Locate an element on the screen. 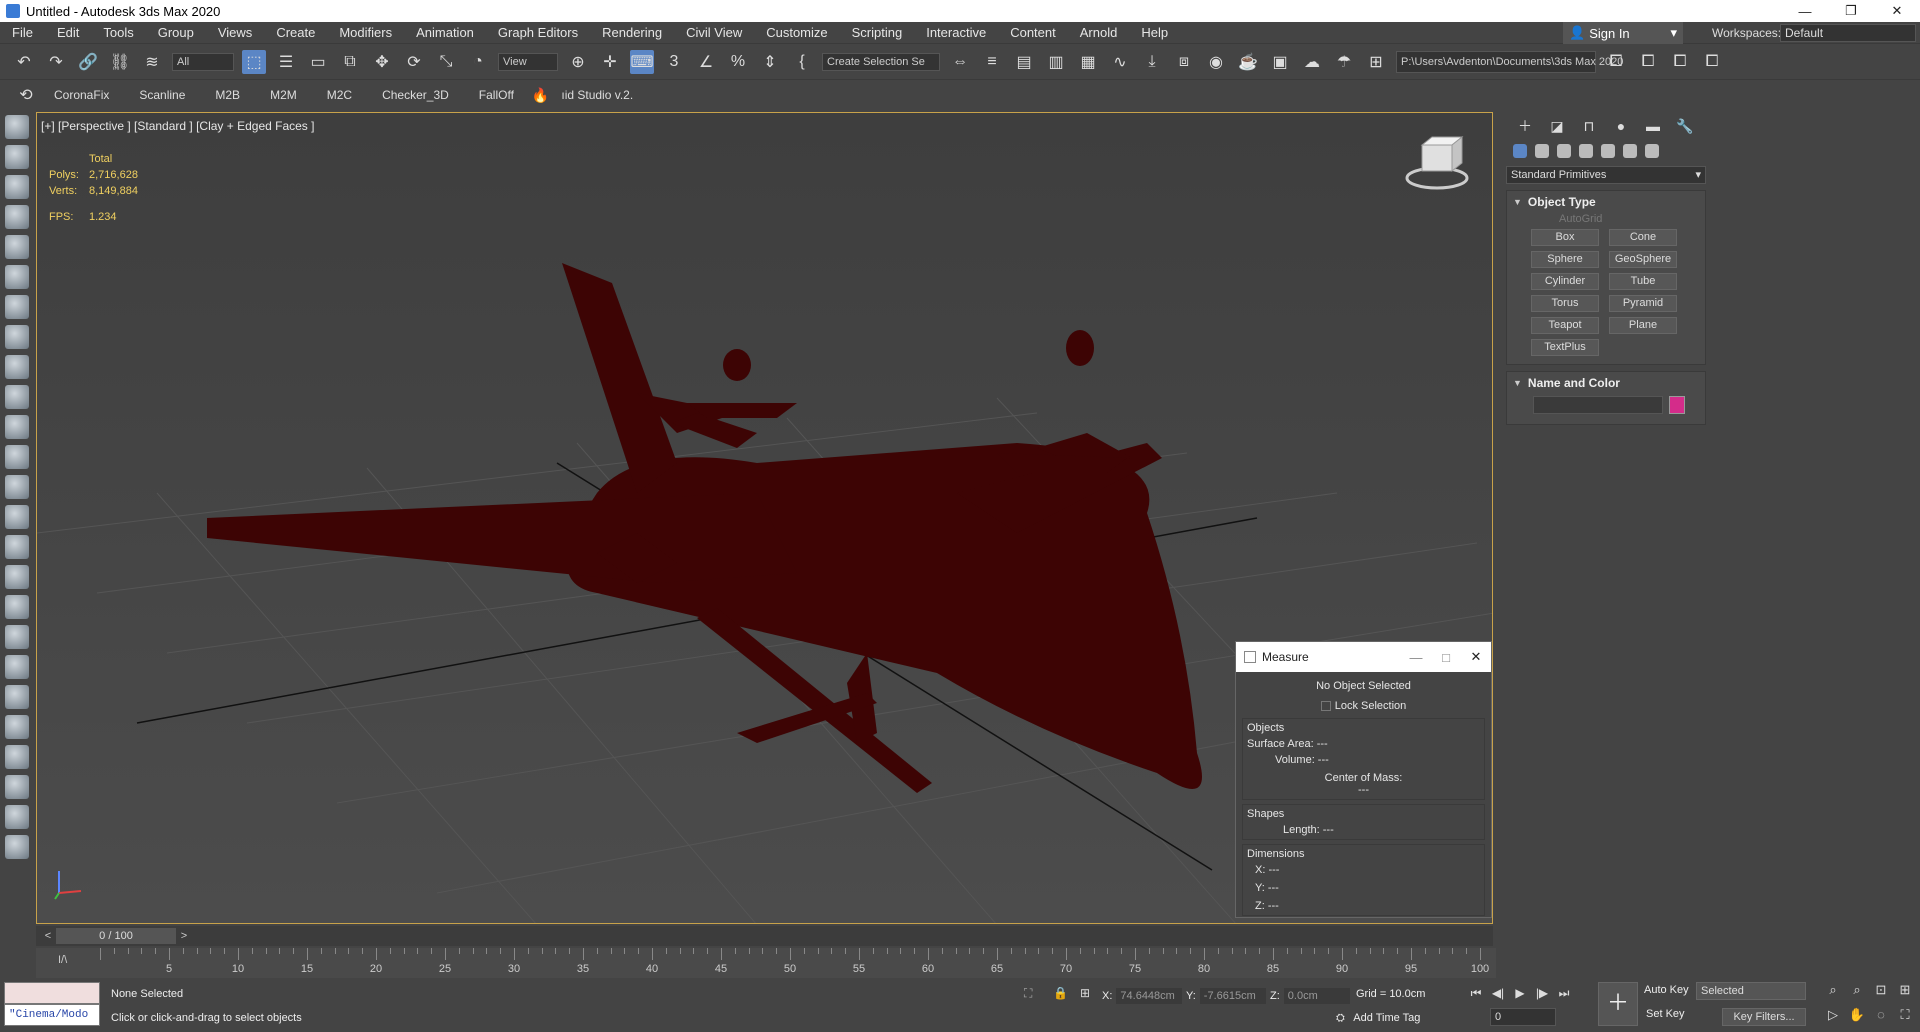 The width and height of the screenshot is (1920, 1032). select-manipulate-icon: ✛ is located at coordinates (610, 62).